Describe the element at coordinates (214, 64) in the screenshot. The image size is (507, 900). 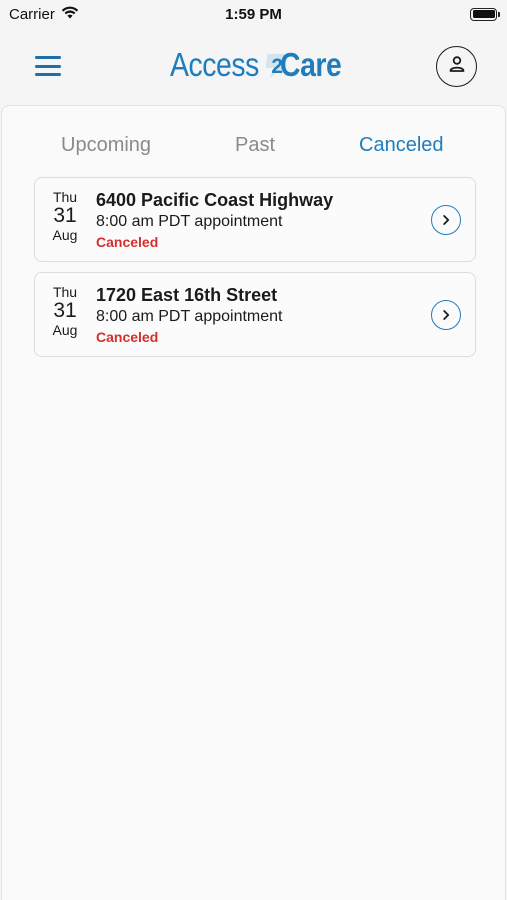
I see `logo-text-access: Access` at that location.